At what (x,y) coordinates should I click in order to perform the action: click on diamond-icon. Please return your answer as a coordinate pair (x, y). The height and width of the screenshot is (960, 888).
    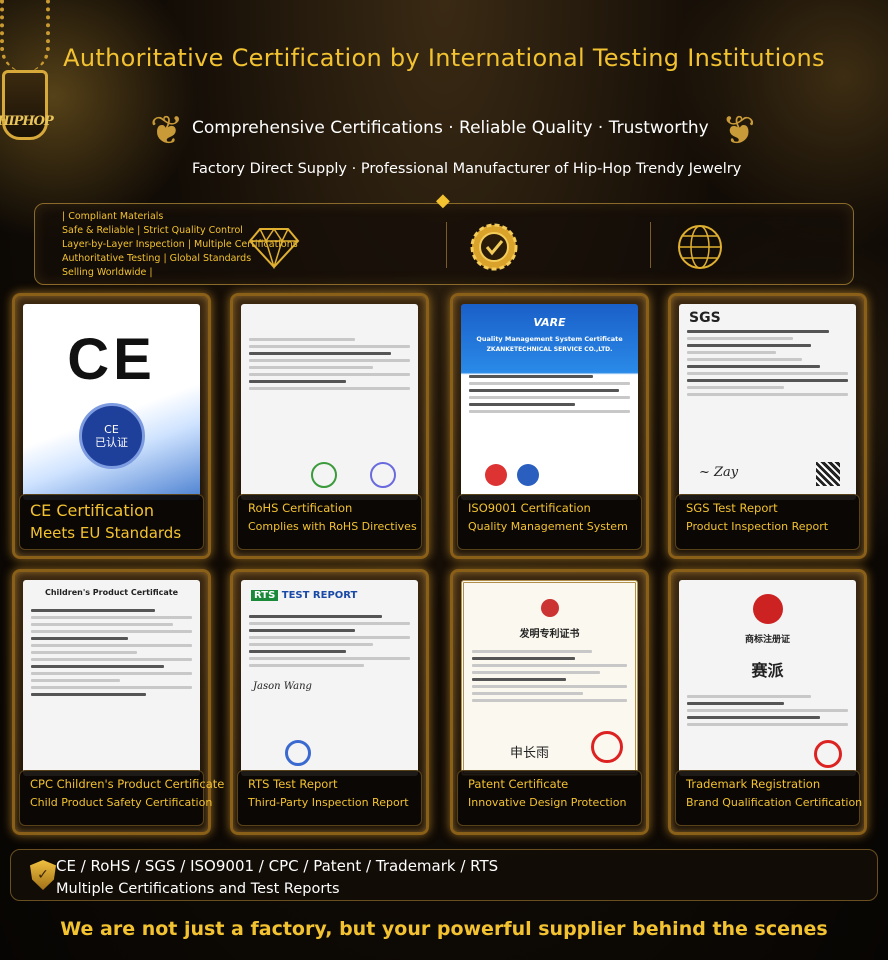
    Looking at the image, I should click on (274, 247).